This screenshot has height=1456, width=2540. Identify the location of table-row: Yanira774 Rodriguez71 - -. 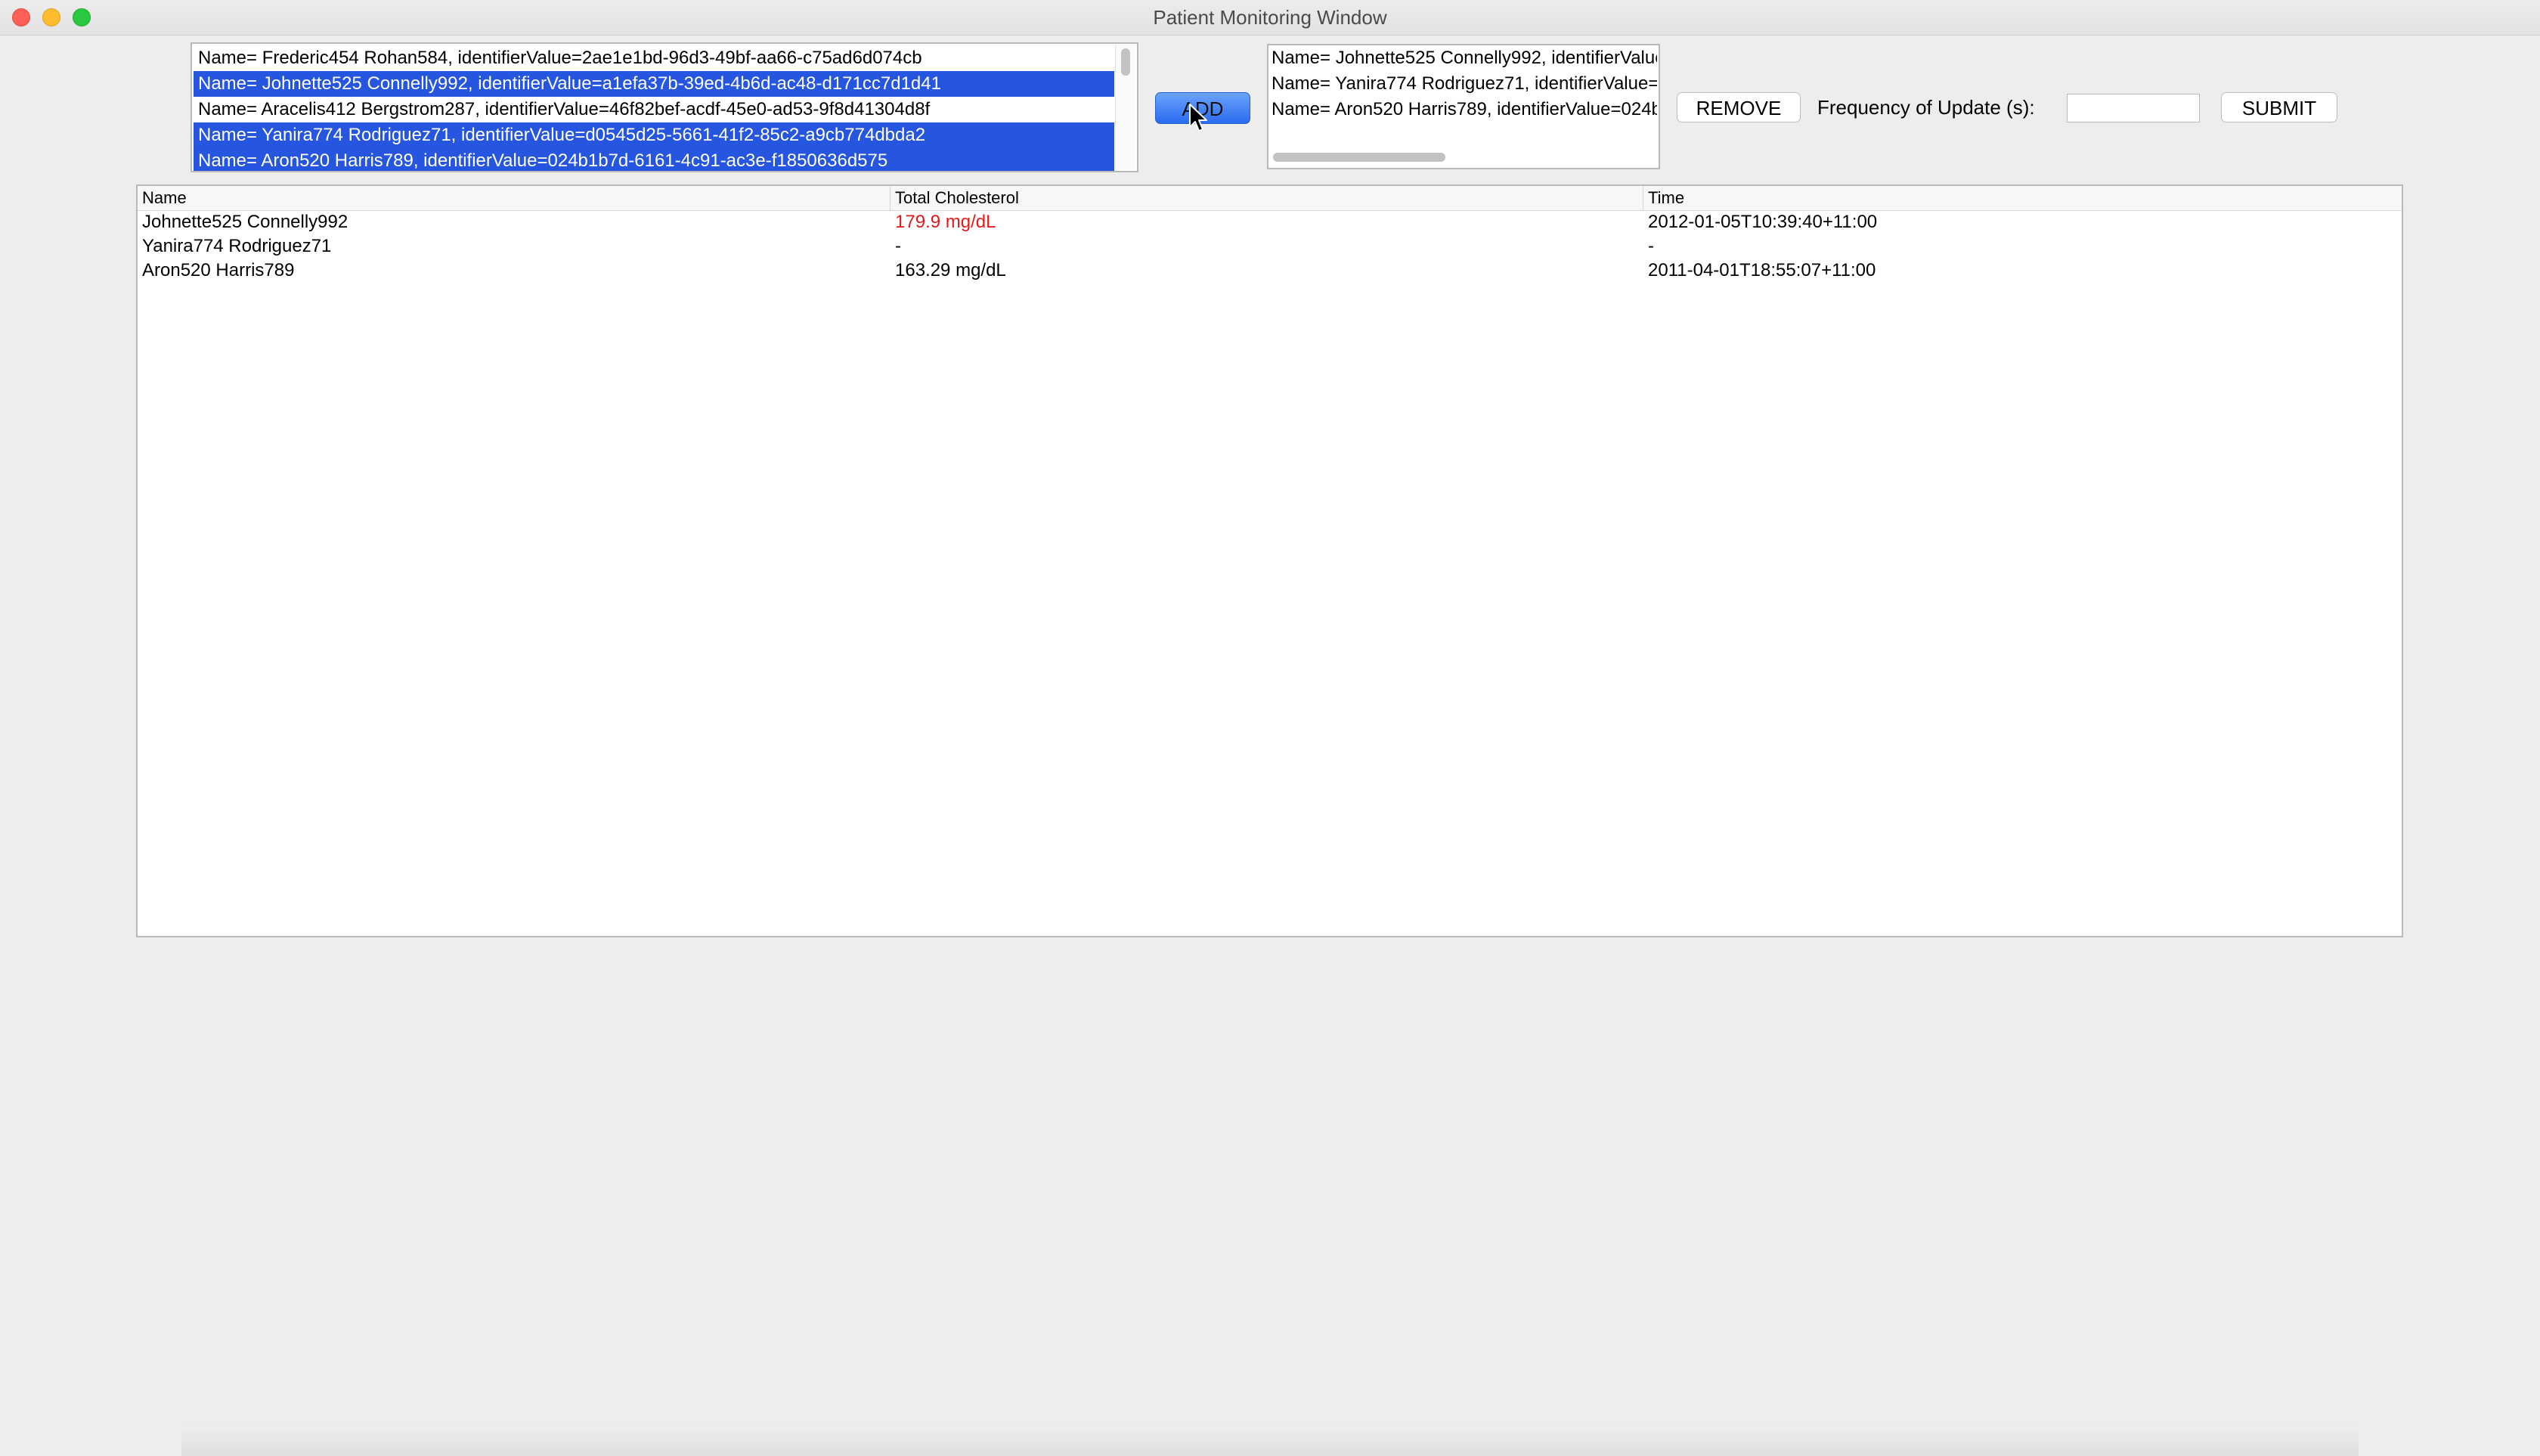
(1270, 246).